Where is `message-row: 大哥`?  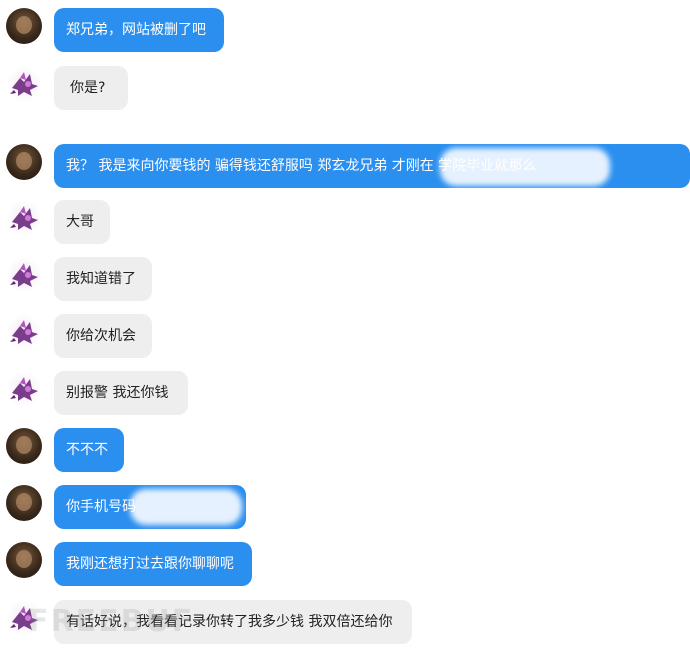
message-row: 大哥 is located at coordinates (345, 222).